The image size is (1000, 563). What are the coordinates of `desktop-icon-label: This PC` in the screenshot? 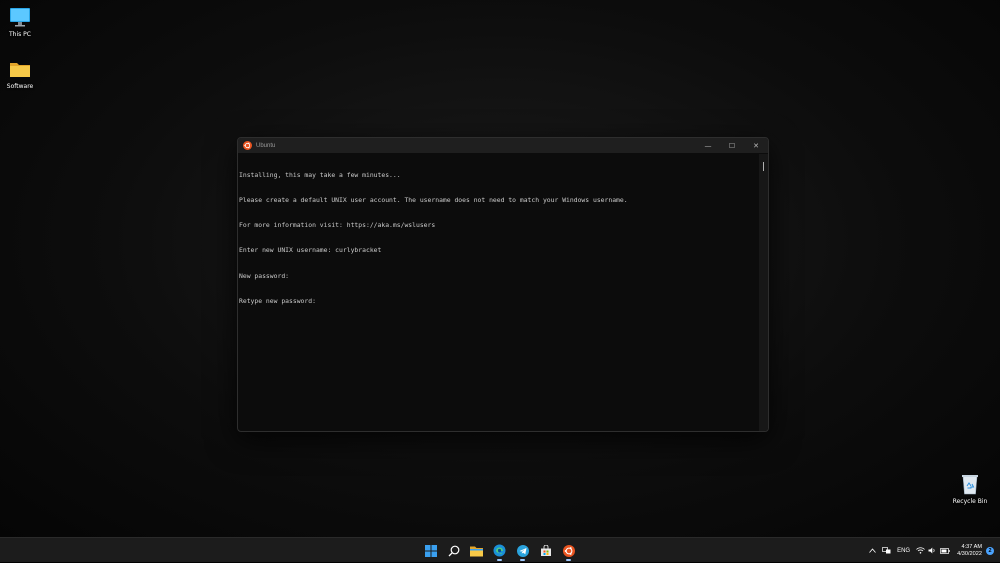 It's located at (20, 34).